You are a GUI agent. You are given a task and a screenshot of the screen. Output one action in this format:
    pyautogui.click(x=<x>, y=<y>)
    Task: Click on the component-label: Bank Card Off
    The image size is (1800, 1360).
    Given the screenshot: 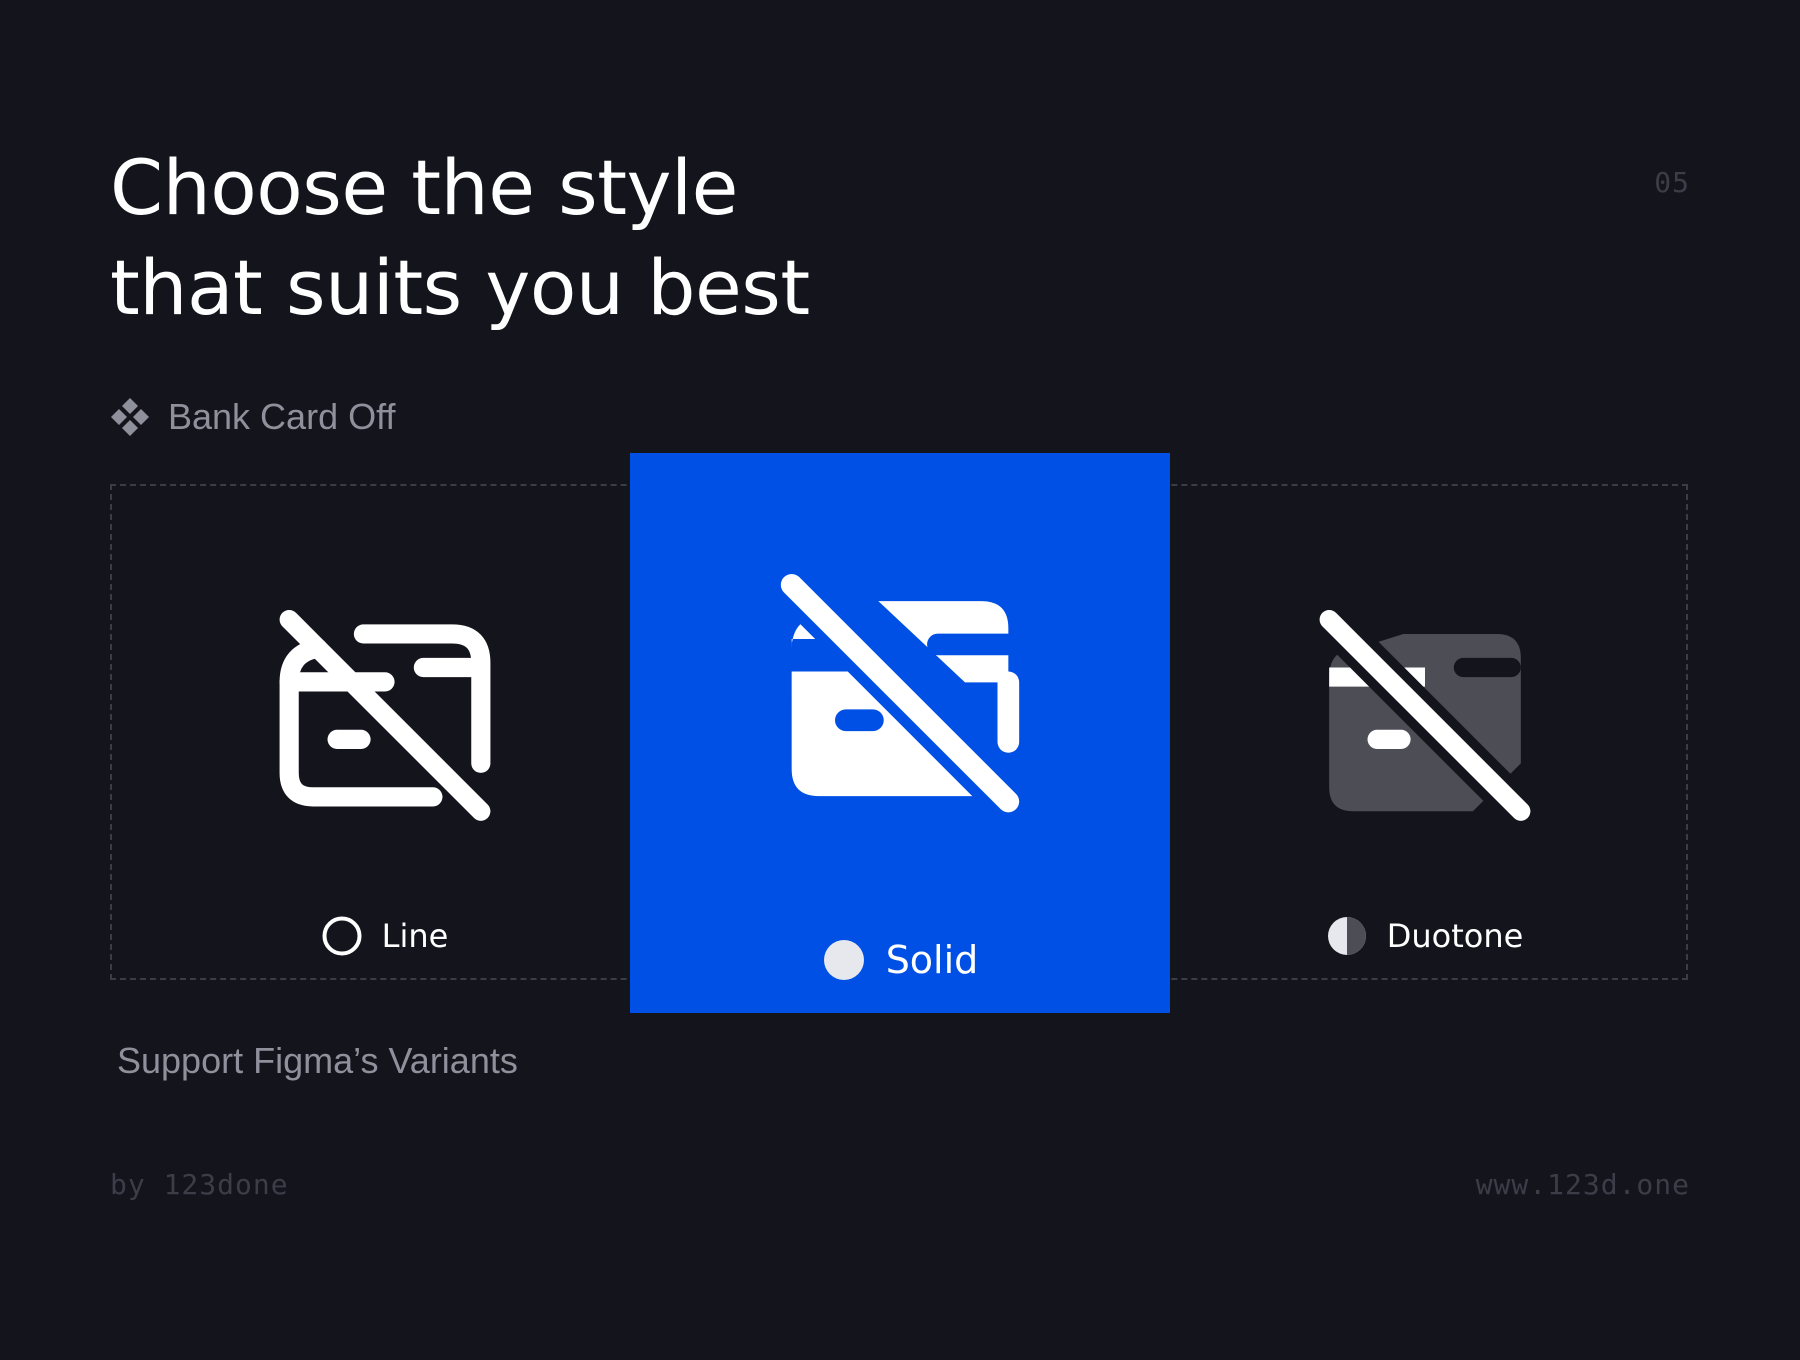 What is the action you would take?
    pyautogui.click(x=252, y=417)
    